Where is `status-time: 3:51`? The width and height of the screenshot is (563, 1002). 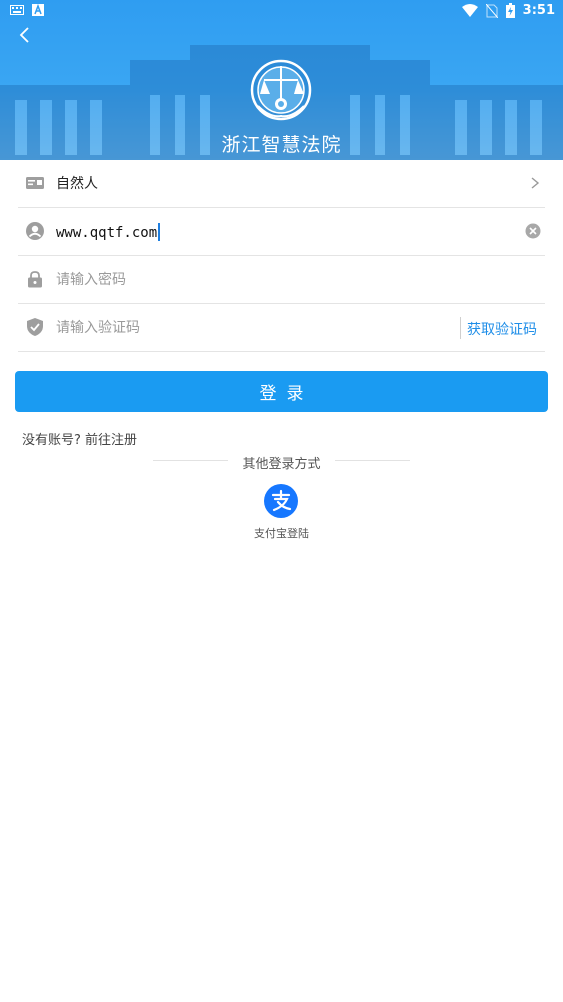
status-time: 3:51 is located at coordinates (538, 10).